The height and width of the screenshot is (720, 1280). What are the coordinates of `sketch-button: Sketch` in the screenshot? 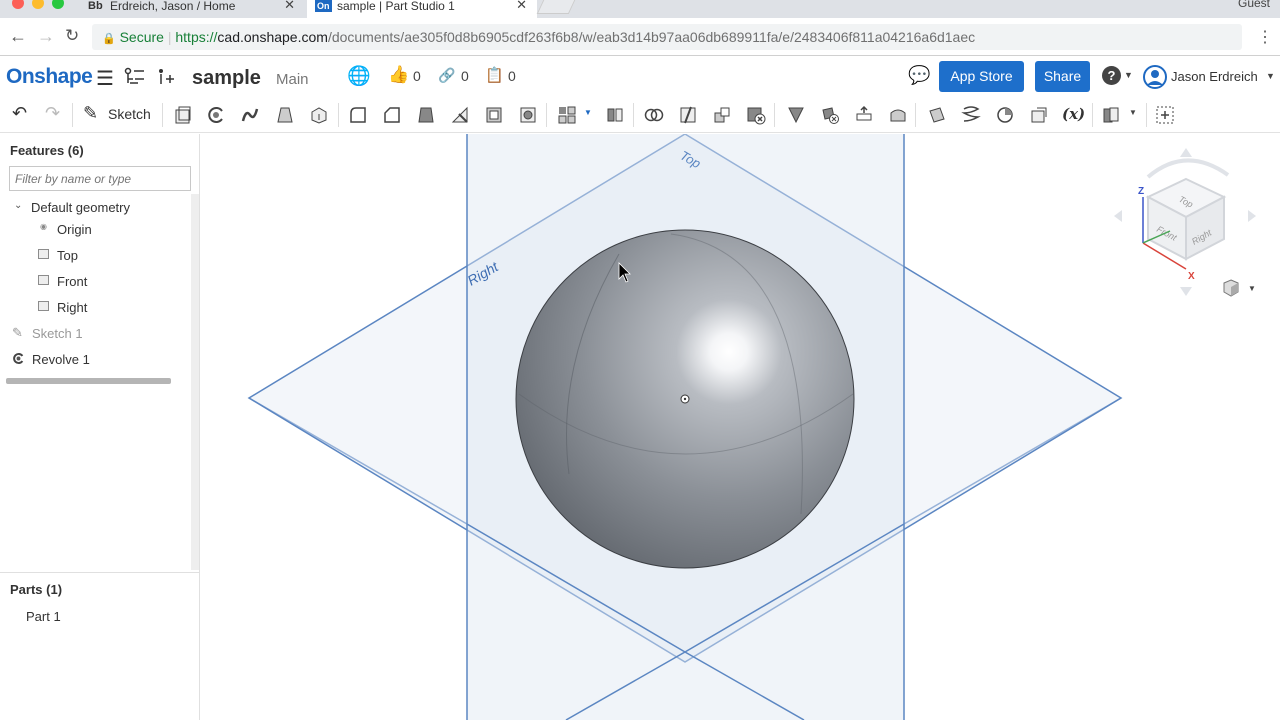 It's located at (129, 114).